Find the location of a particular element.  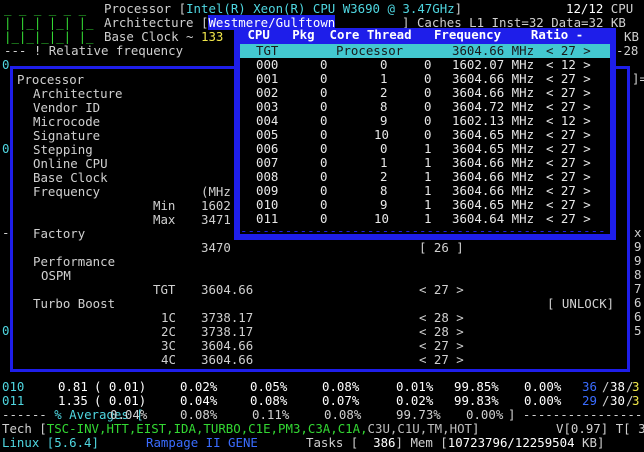

core-ipc: ( 0.01) is located at coordinates (120, 400).